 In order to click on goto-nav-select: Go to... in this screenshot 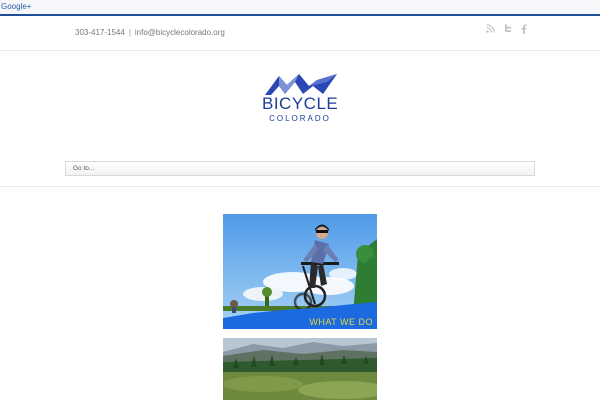, I will do `click(300, 168)`.